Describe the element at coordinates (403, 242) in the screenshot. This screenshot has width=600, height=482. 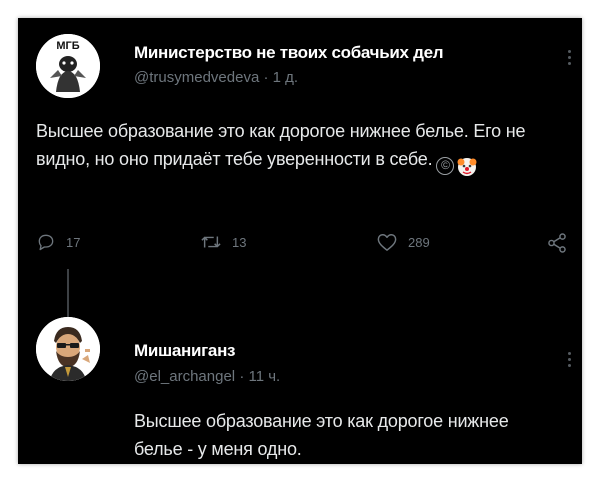
I see `like-button: 289` at that location.